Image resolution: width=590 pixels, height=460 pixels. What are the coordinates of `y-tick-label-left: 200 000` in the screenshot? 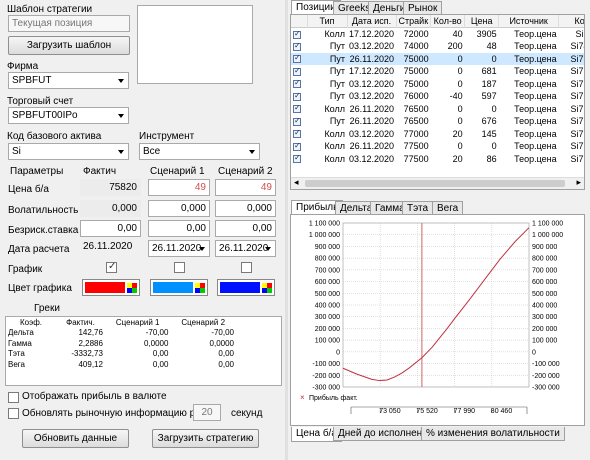 It's located at (327, 329).